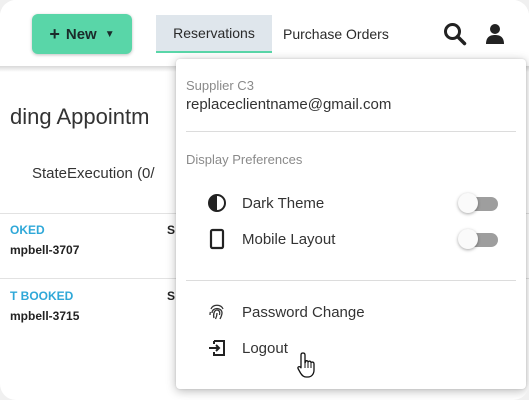  I want to click on page-title: ding Appointm, so click(80, 116).